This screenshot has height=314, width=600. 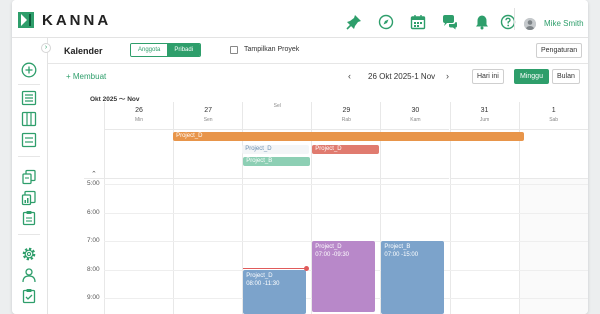 What do you see at coordinates (530, 24) in the screenshot?
I see `avatar` at bounding box center [530, 24].